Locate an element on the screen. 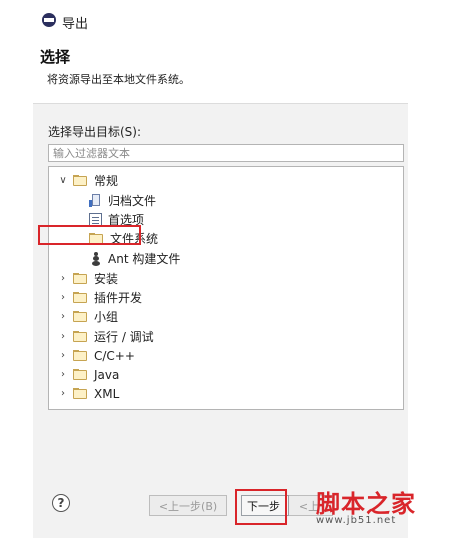 This screenshot has width=450, height=538. tree-item-run-debug: › 运行 / 调试 is located at coordinates (105, 336).